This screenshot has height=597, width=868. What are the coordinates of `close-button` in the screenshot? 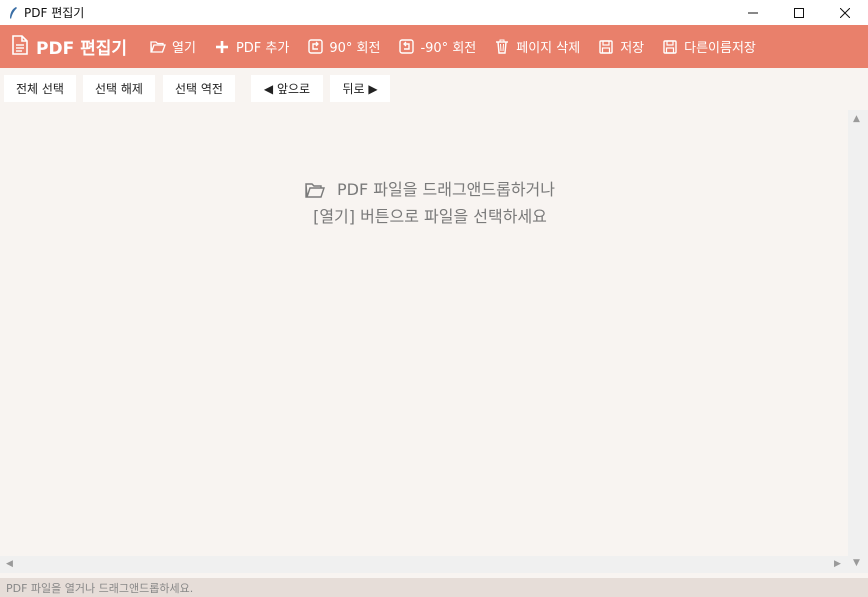 It's located at (845, 12).